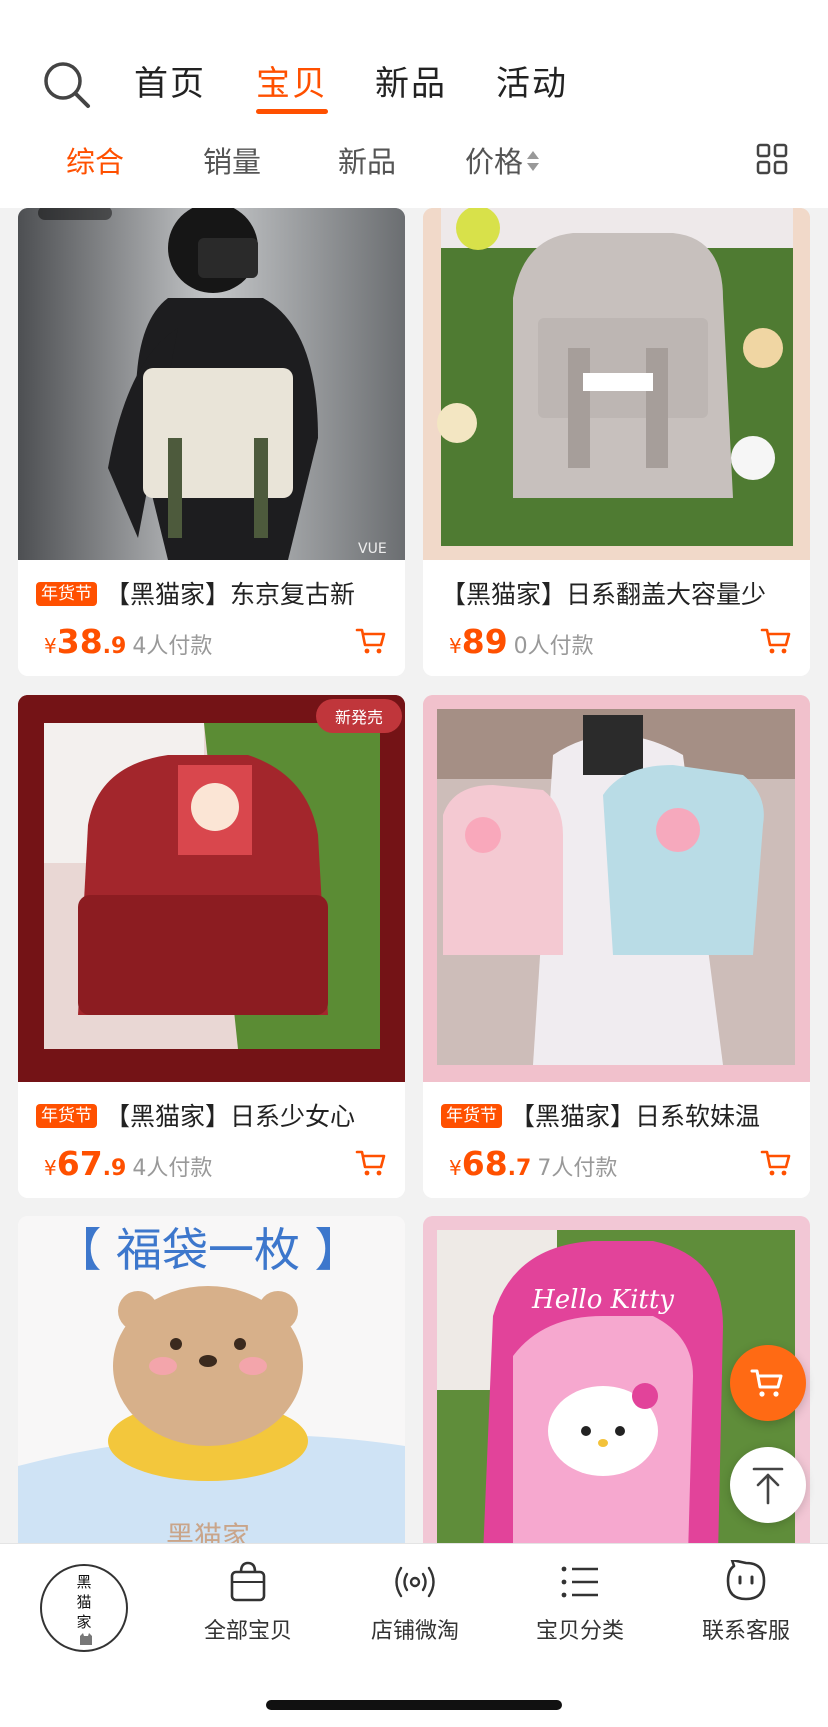 The image size is (828, 1727). Describe the element at coordinates (414, 163) in the screenshot. I see `sort-bar: 综合 销量 新品 价格` at that location.